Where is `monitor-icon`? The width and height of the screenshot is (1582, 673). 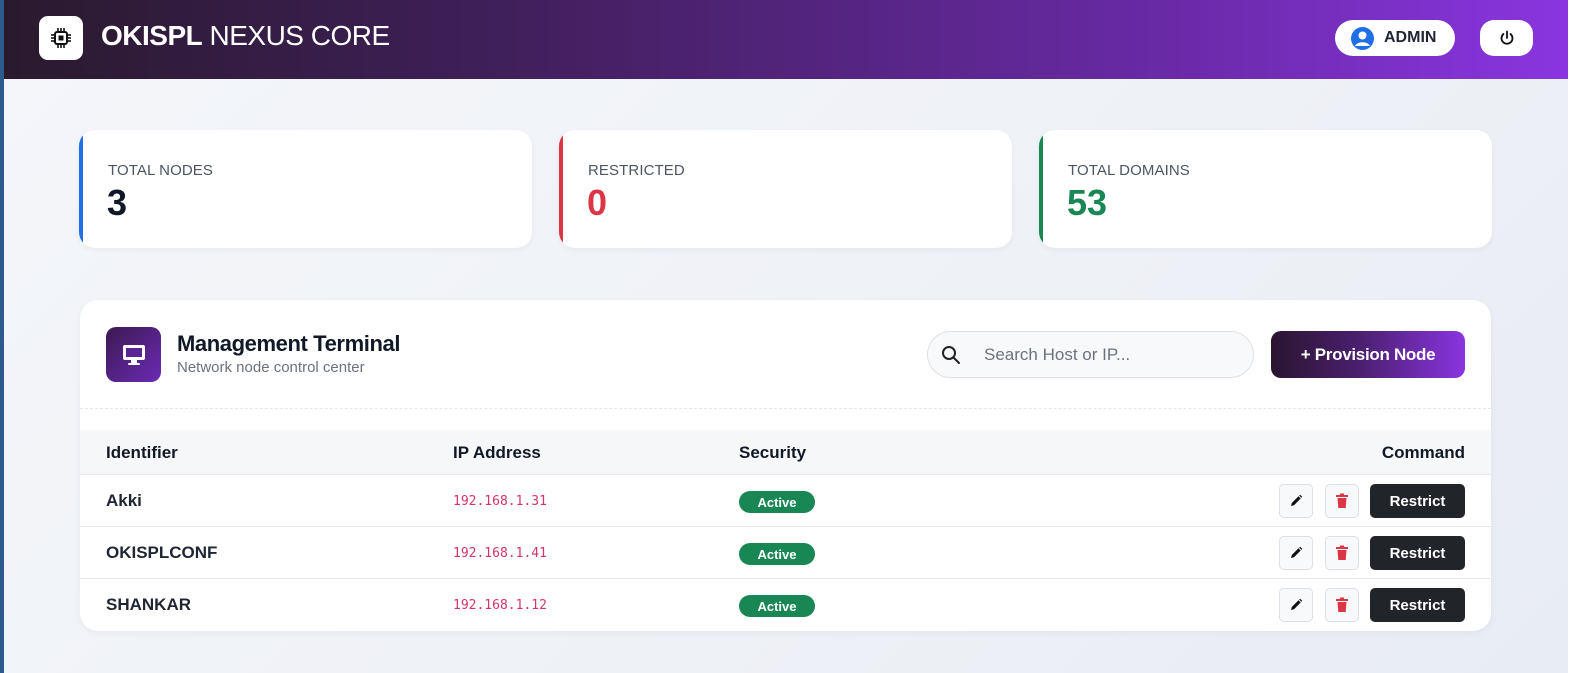 monitor-icon is located at coordinates (133, 354).